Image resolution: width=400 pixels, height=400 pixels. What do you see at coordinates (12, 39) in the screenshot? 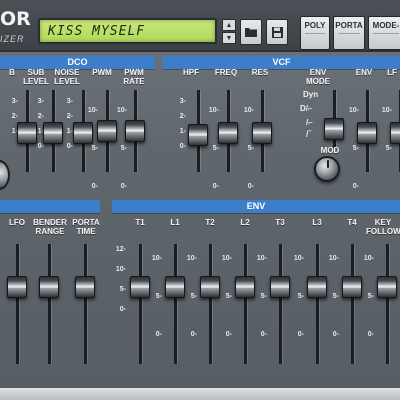
I see `logo-subtext: IZER` at bounding box center [12, 39].